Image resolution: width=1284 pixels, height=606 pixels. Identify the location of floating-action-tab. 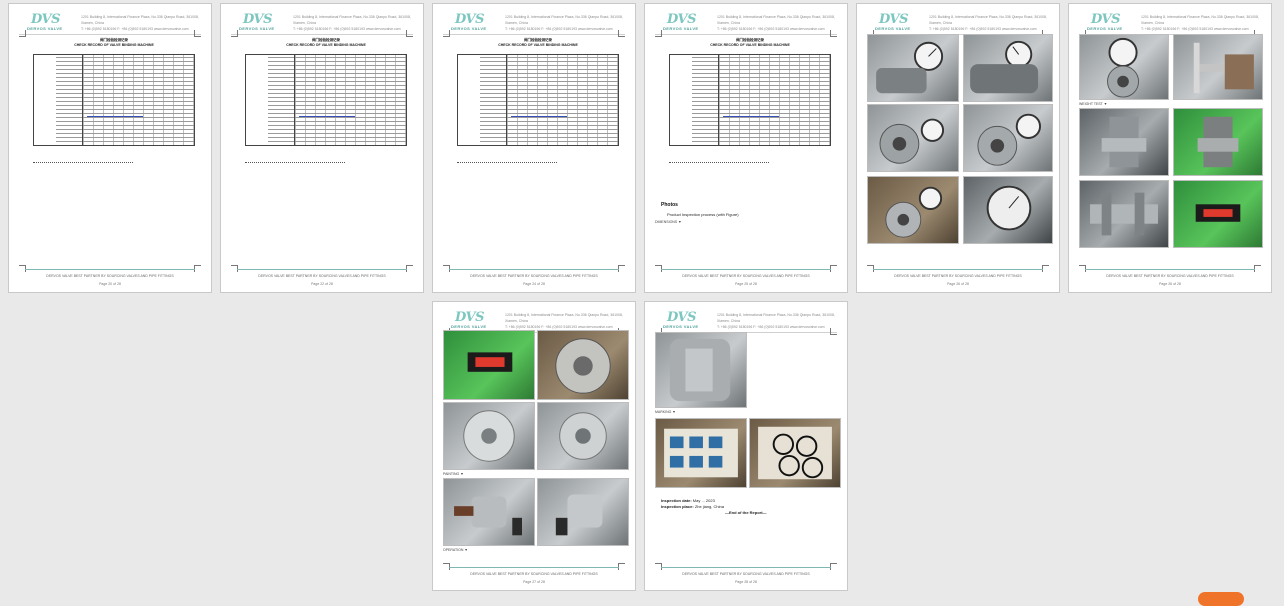
(1221, 599).